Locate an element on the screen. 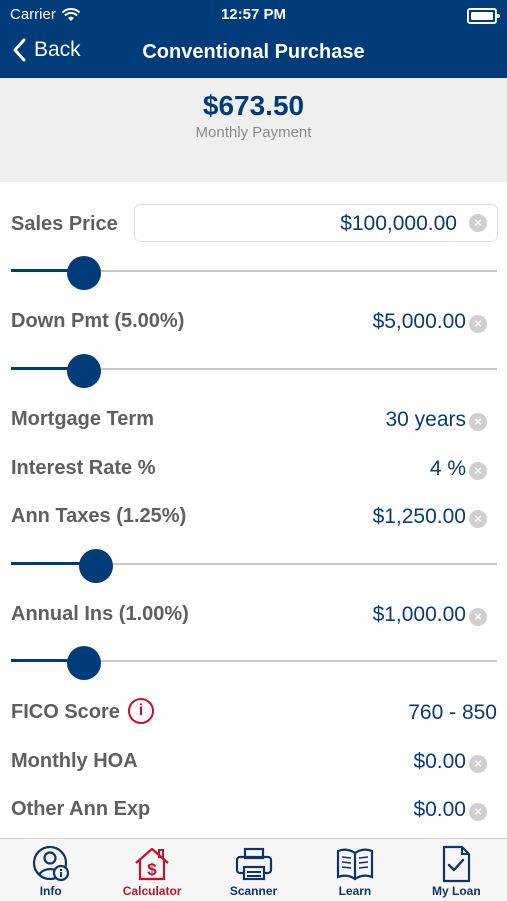 This screenshot has height=901, width=507. payment-summary: $673.50 Monthly Payment is located at coordinates (253, 130).